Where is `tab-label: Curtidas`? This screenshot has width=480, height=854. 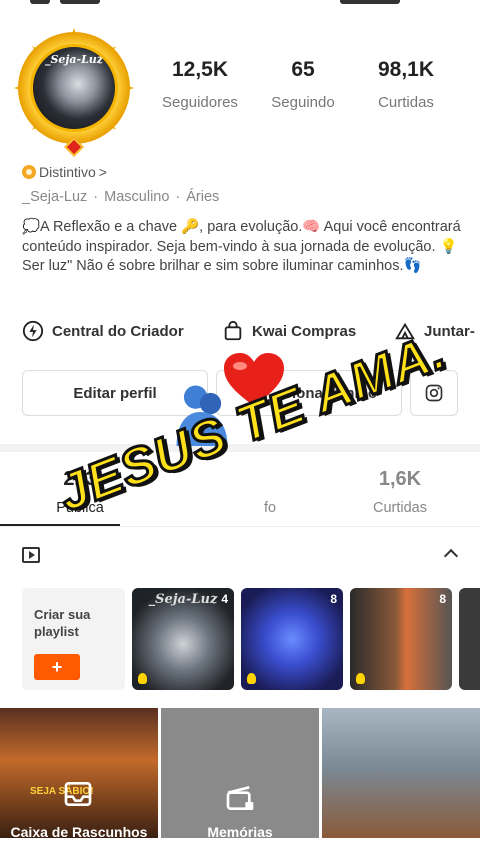 tab-label: Curtidas is located at coordinates (400, 508).